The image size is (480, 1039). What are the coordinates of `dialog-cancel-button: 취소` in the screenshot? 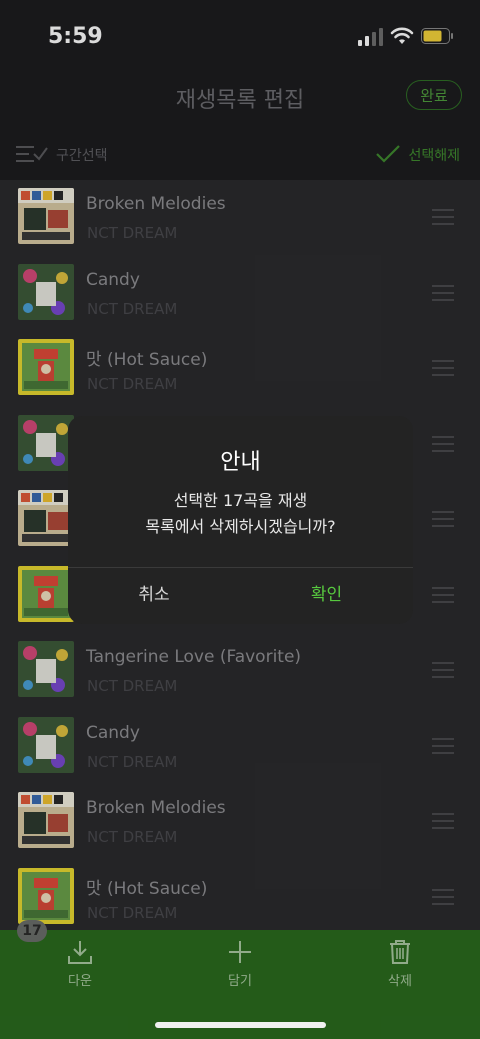 It's located at (154, 595).